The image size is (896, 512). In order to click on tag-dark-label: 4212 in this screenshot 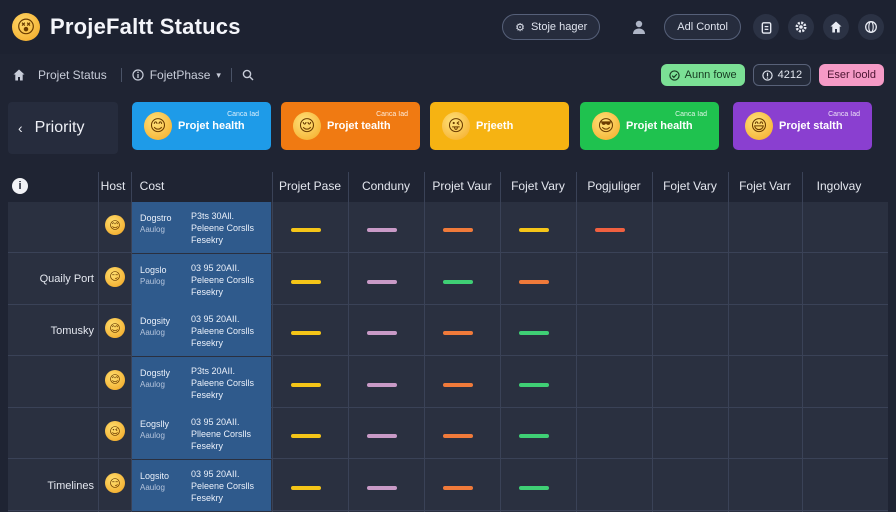, I will do `click(790, 75)`.